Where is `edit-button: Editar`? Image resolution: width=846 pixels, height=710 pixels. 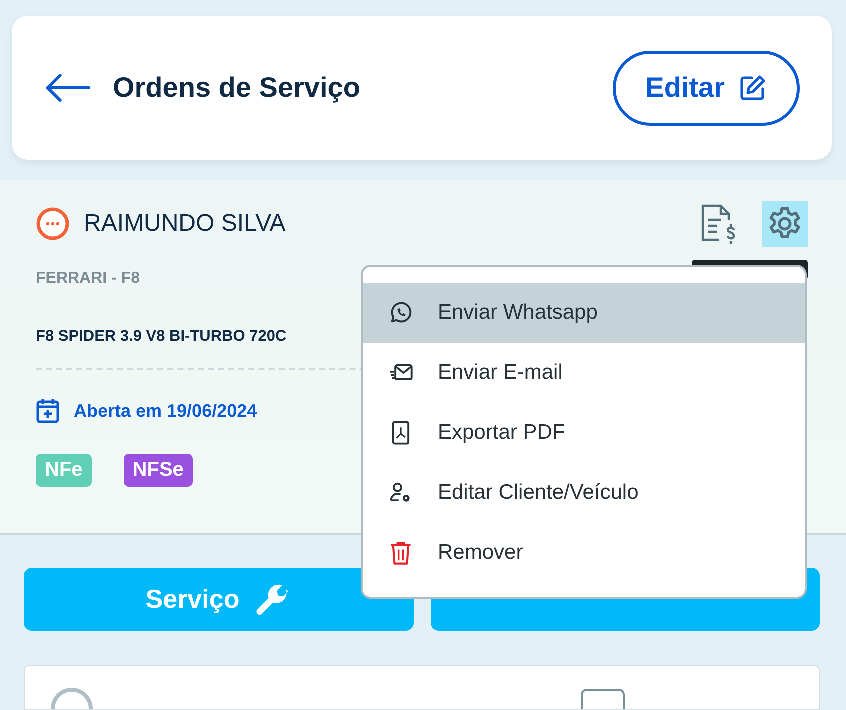
edit-button: Editar is located at coordinates (706, 88).